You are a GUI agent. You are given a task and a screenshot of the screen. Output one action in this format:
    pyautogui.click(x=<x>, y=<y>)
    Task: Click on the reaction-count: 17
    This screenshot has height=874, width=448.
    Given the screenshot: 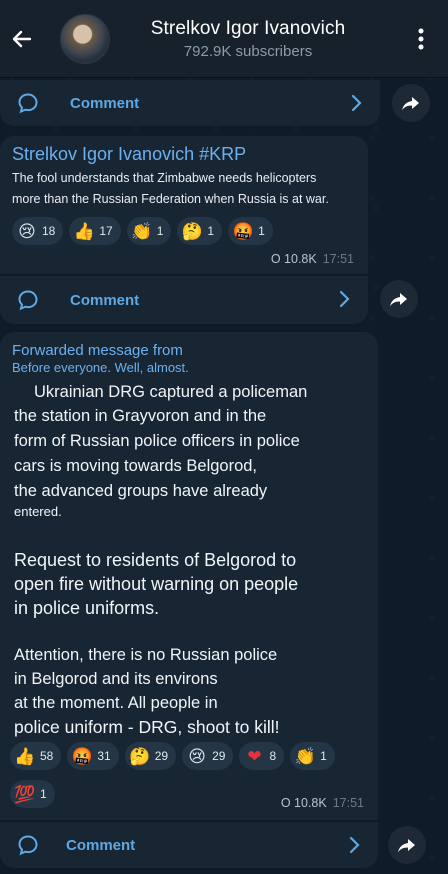 What is the action you would take?
    pyautogui.click(x=106, y=231)
    